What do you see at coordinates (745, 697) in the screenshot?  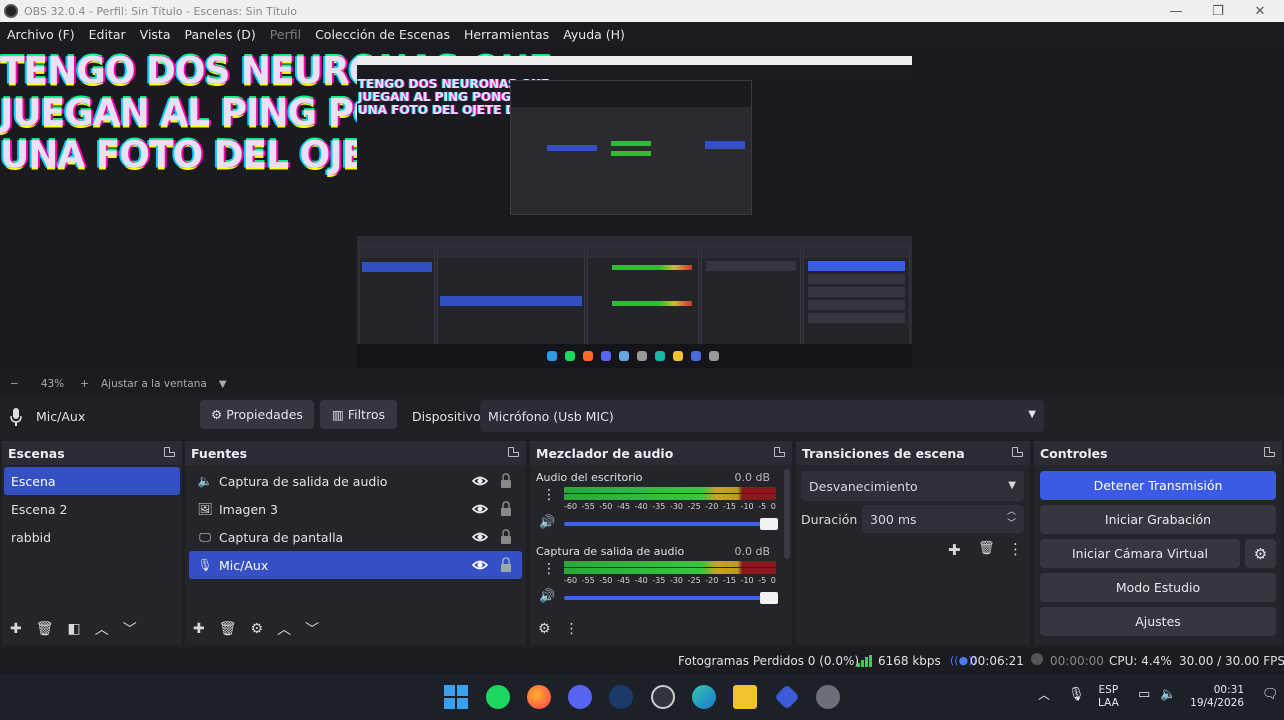 I see `file-explorer-icon` at bounding box center [745, 697].